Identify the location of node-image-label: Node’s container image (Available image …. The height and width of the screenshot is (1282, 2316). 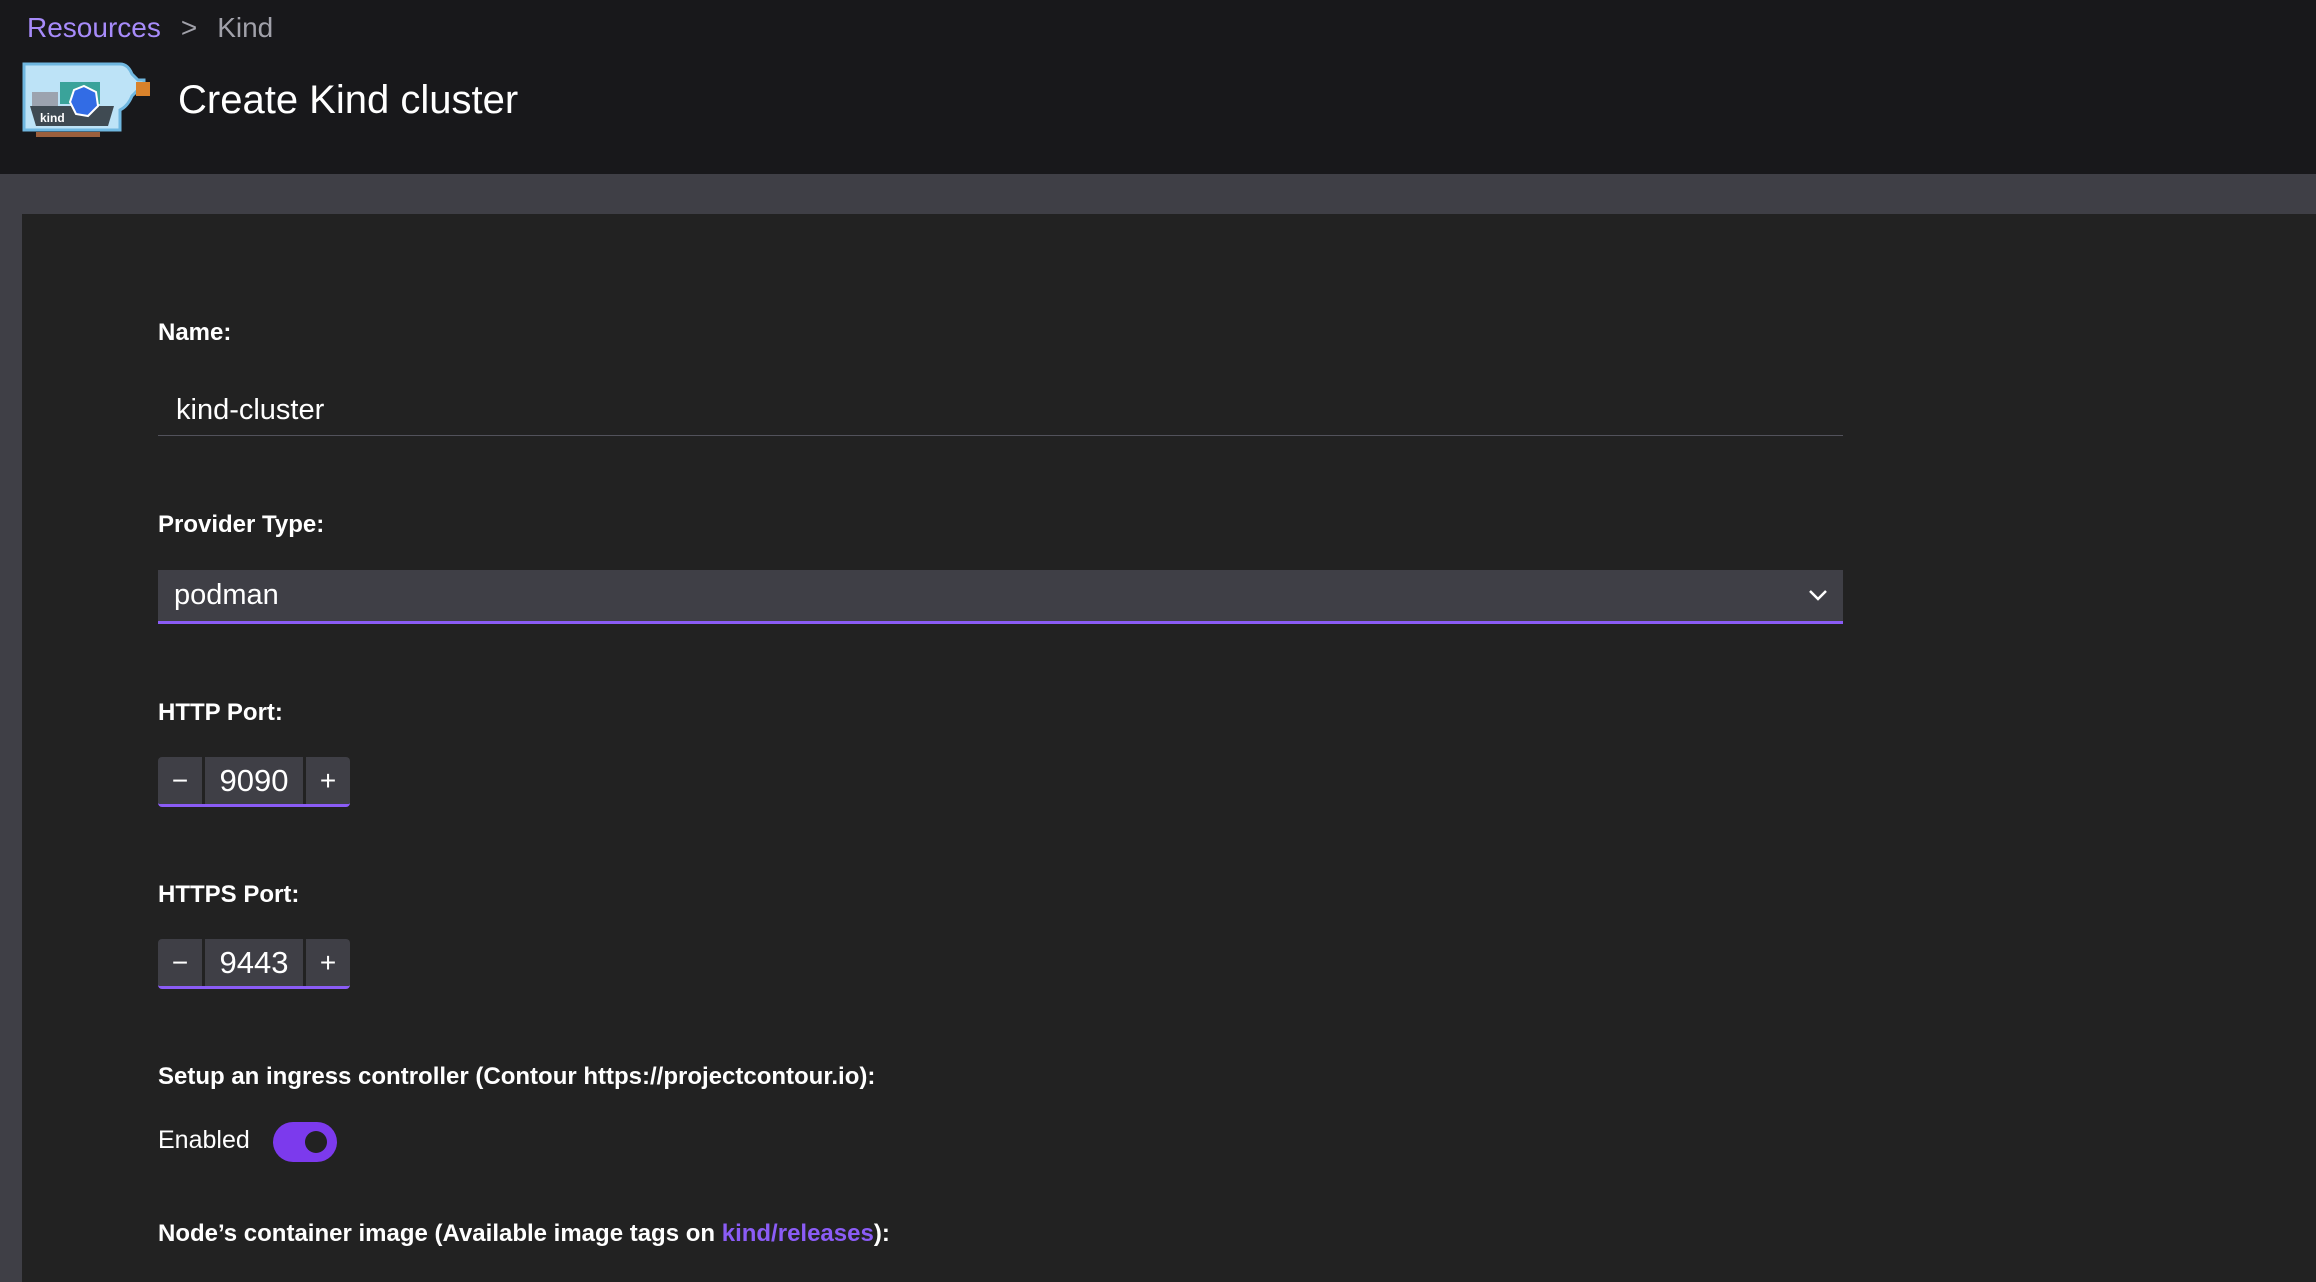
(524, 1234).